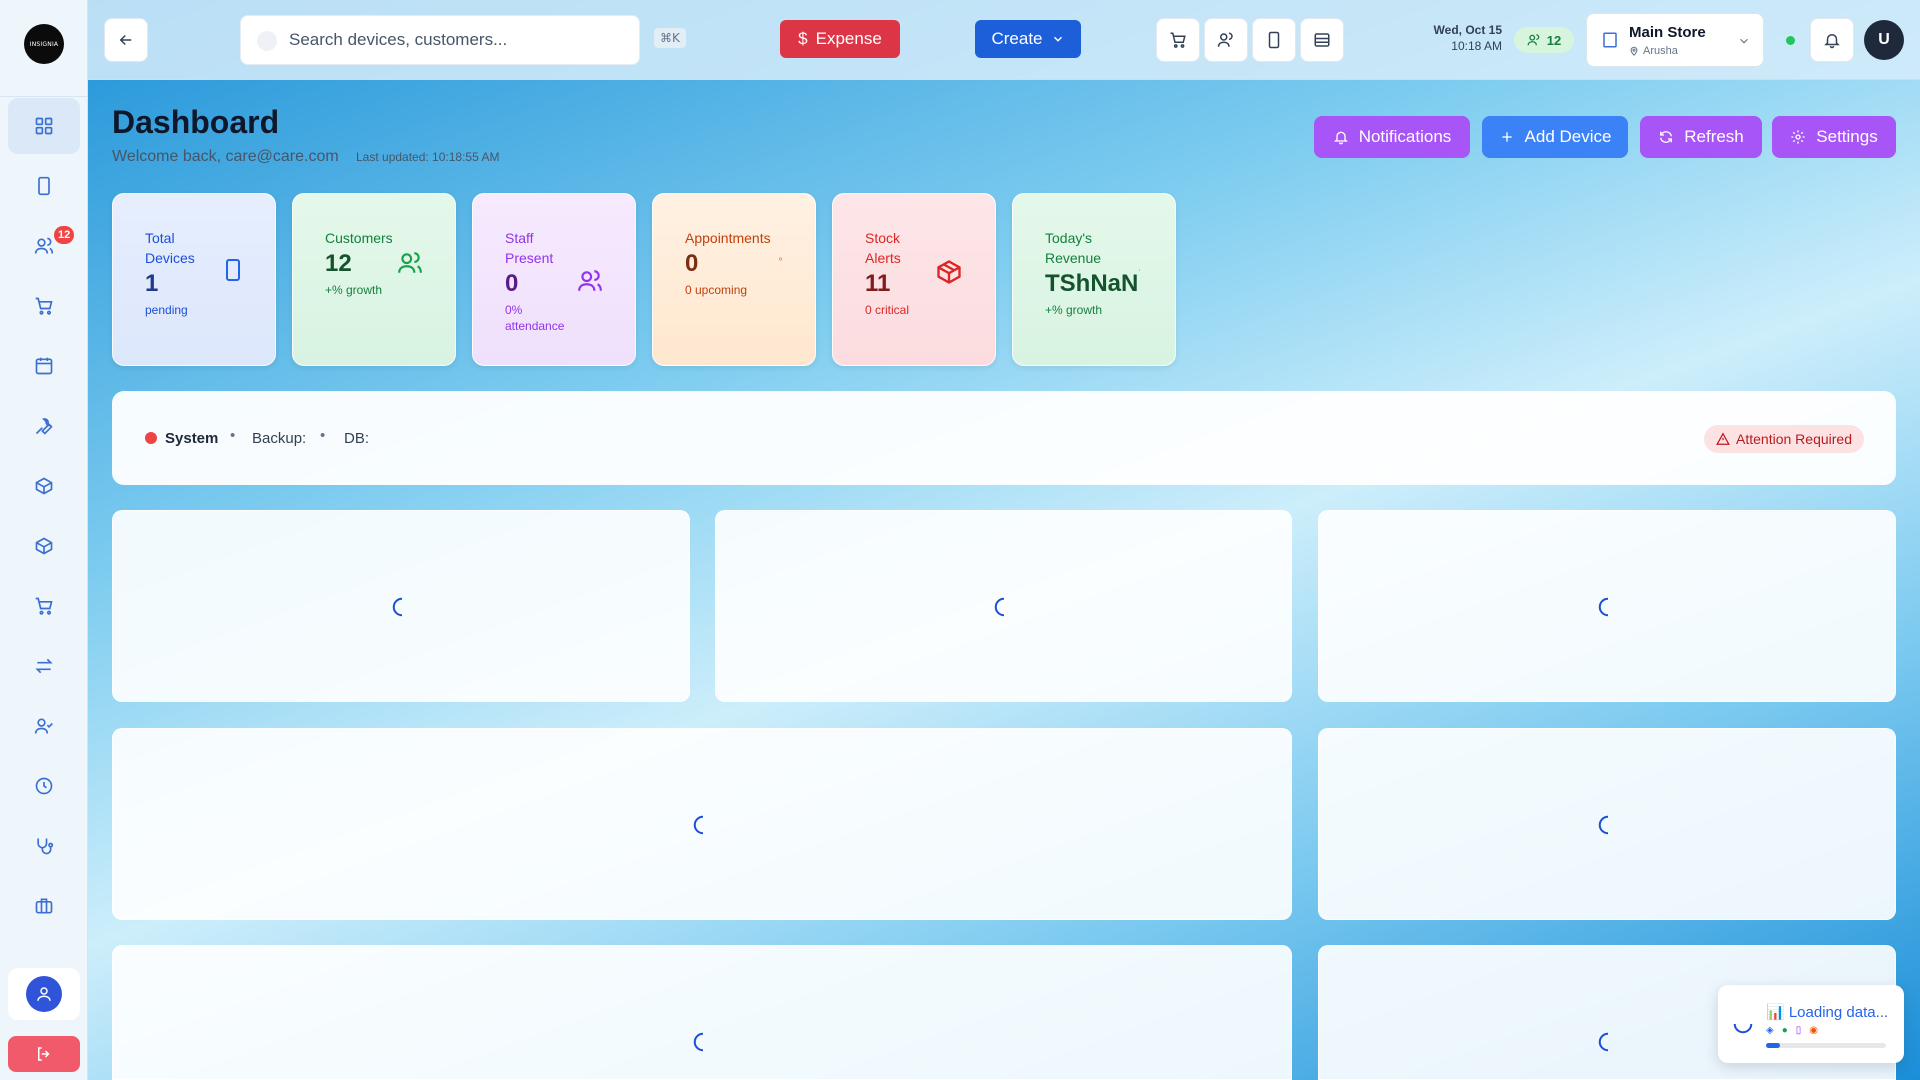 The width and height of the screenshot is (1920, 1080). I want to click on box-icon, so click(44, 546).